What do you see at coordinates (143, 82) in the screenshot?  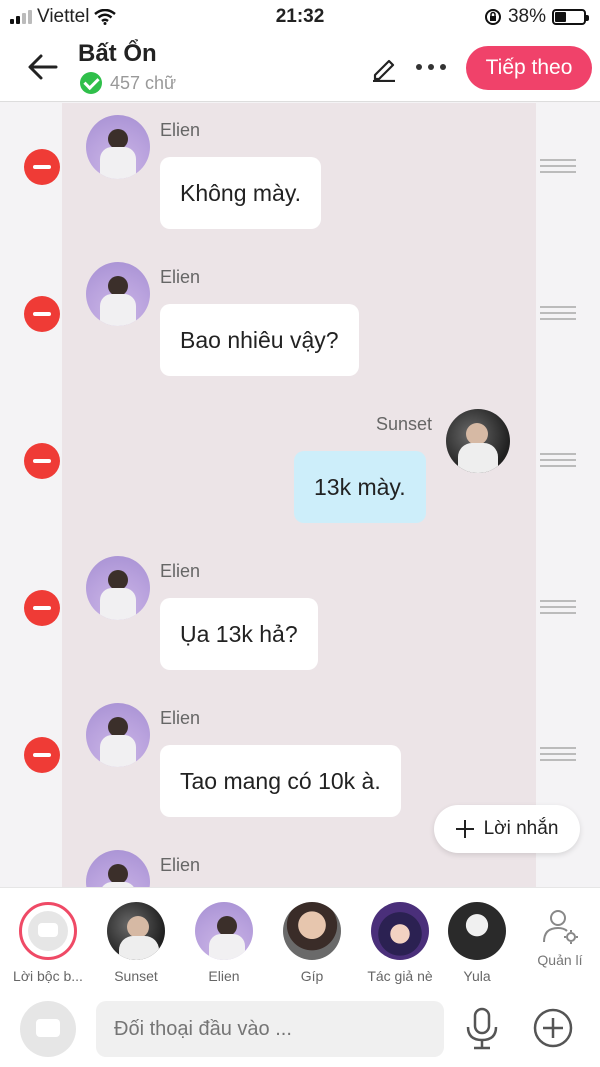 I see `word-count-text: 457 chữ` at bounding box center [143, 82].